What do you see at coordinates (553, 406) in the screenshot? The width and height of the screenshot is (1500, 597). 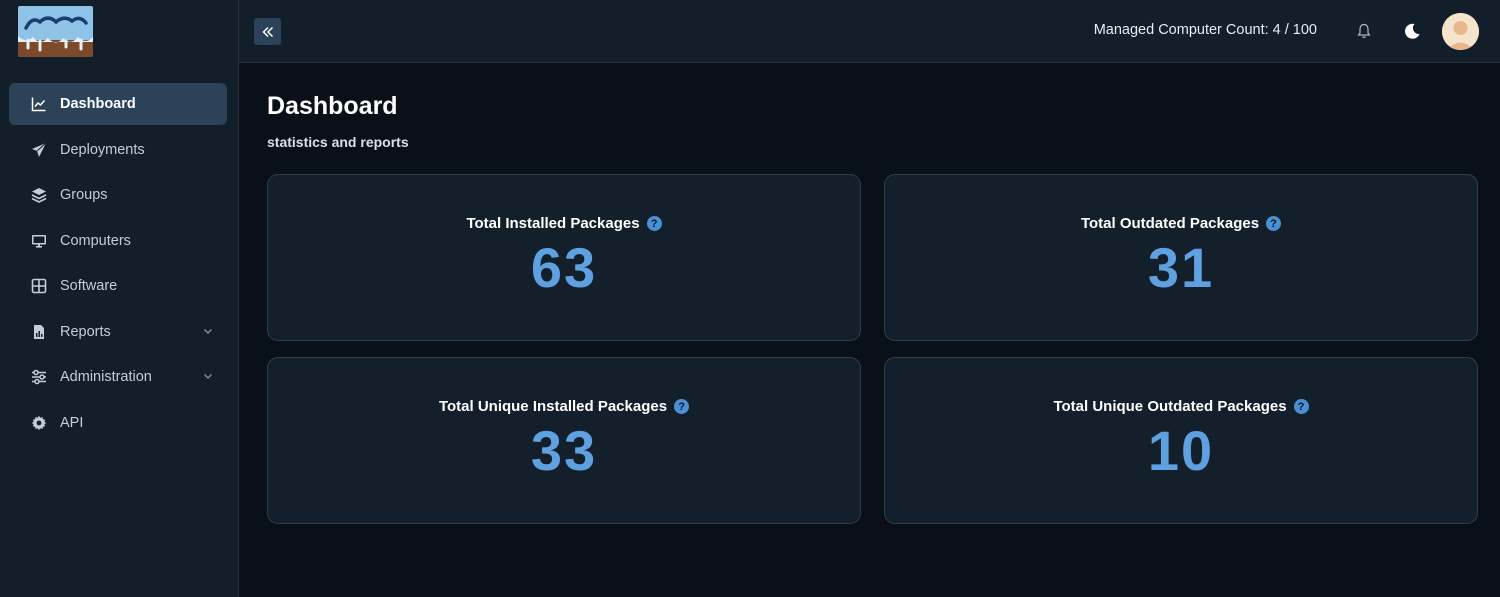 I see `card-title-text: Total Unique Installed Packages` at bounding box center [553, 406].